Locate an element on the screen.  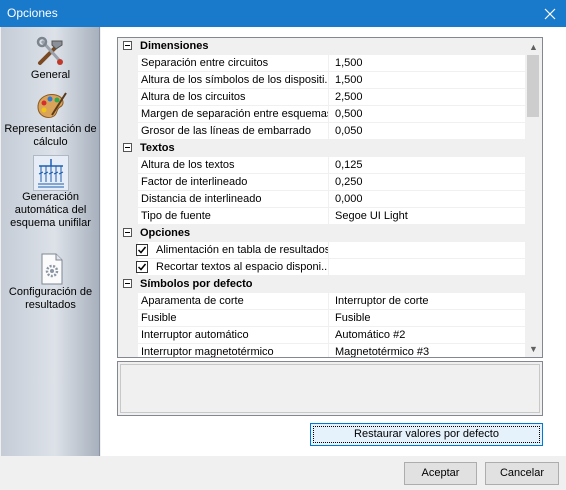
property-value: Interruptor de corte is located at coordinates (428, 301).